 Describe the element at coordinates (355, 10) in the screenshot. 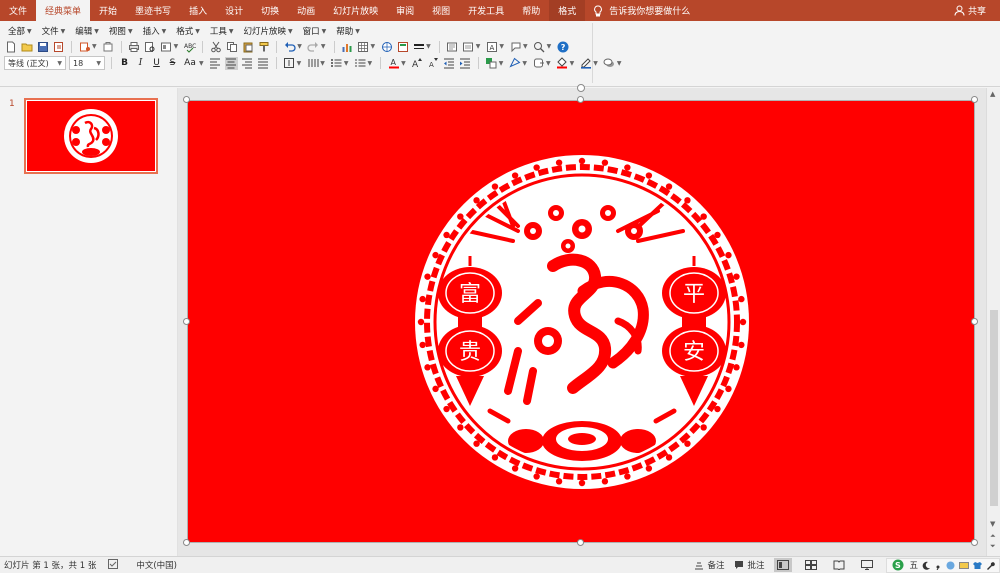

I see `tab-slideshow: 幻灯片放映` at that location.